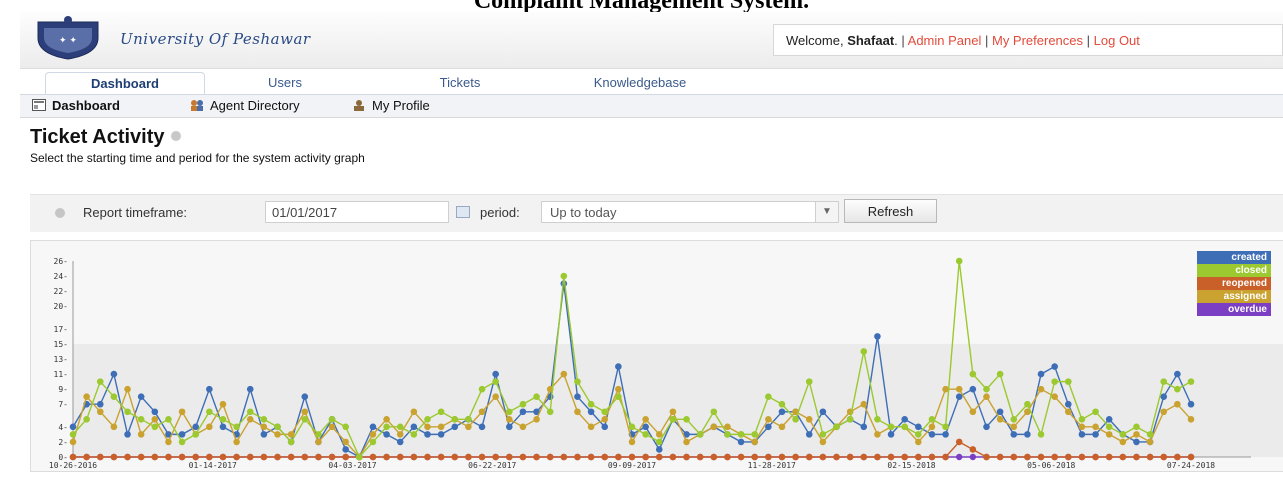 This screenshot has height=478, width=1283. I want to click on tab-users: Users, so click(285, 83).